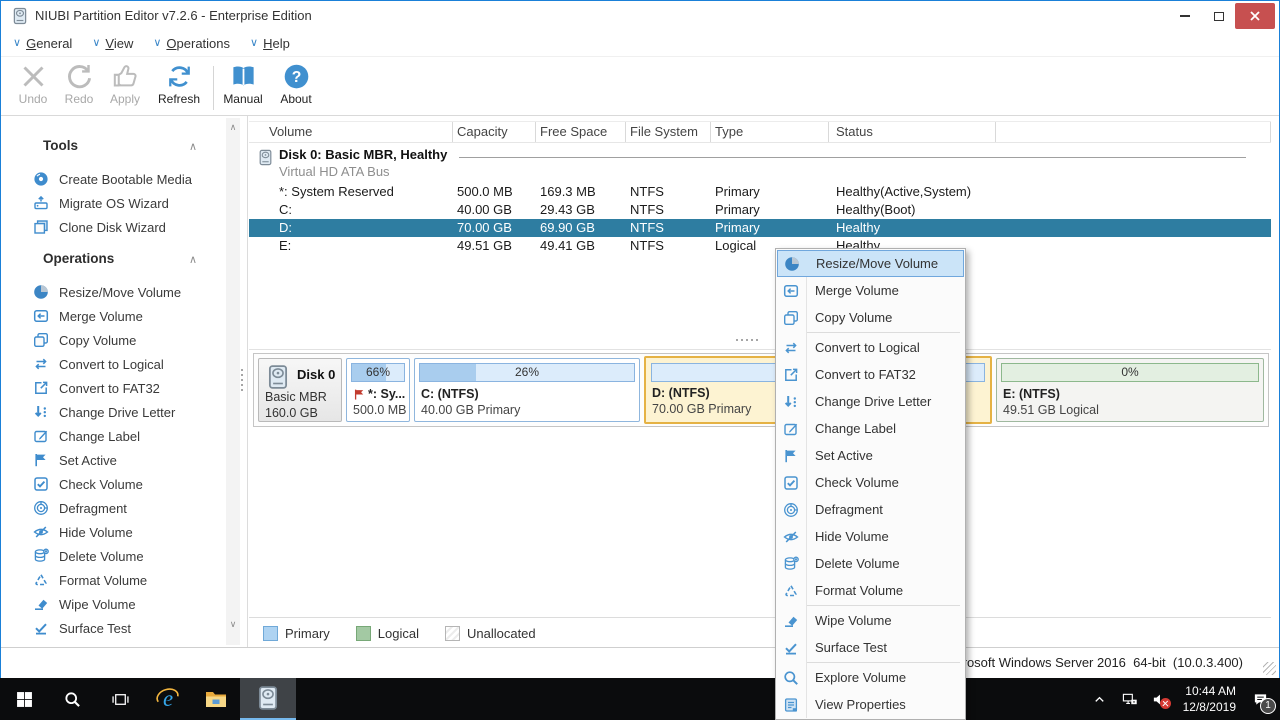  What do you see at coordinates (268, 699) in the screenshot?
I see `niubi-taskbar-button` at bounding box center [268, 699].